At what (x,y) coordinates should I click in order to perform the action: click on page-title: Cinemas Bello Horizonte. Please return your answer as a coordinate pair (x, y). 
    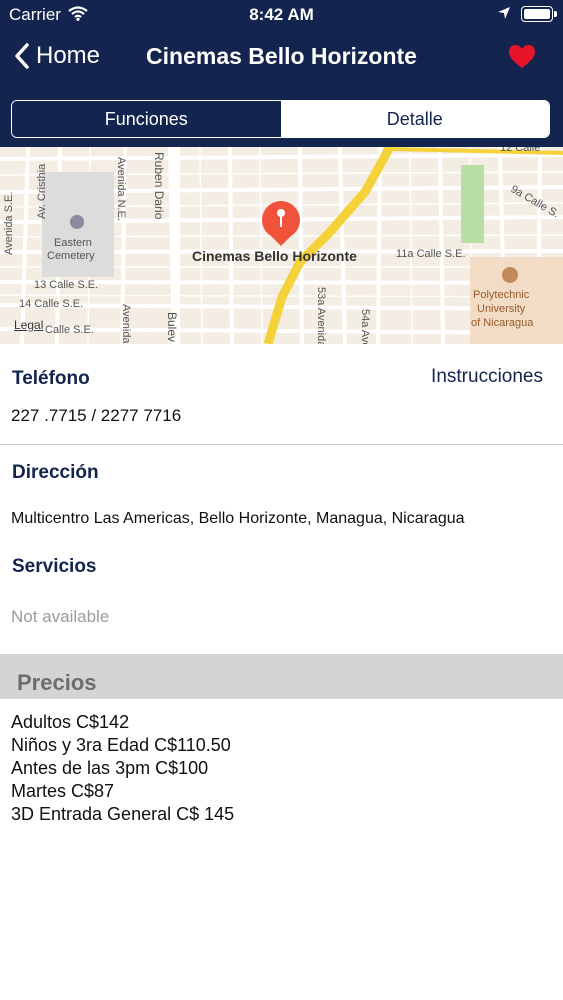
    Looking at the image, I should click on (281, 56).